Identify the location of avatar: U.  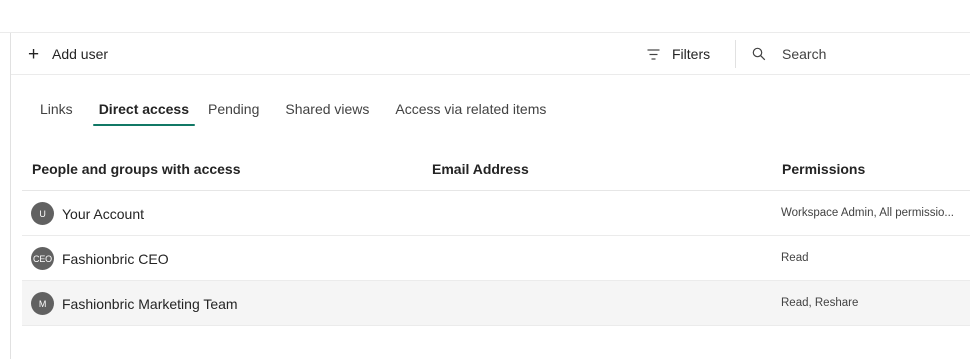
(42, 213).